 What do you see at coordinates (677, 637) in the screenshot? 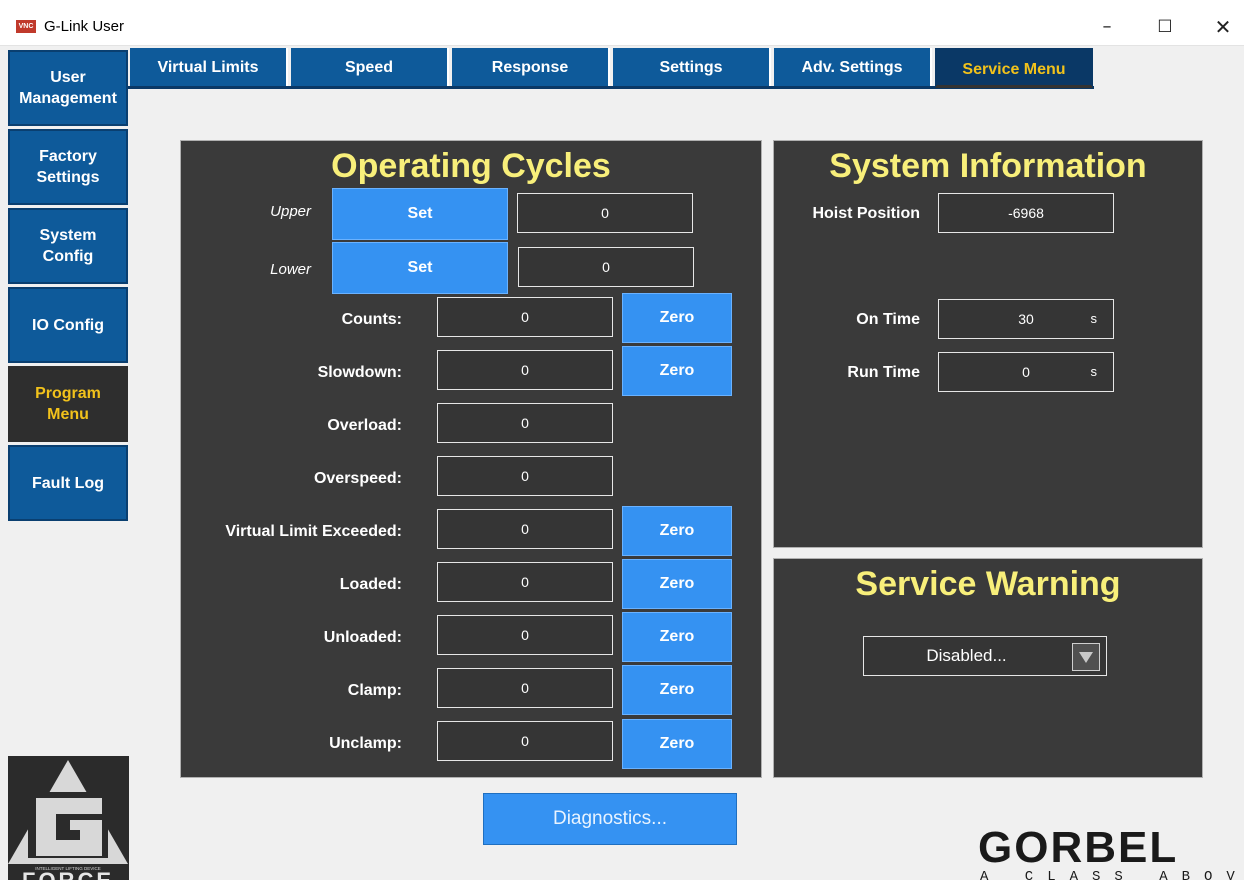
I see `unloaded-zero-button: Zero` at bounding box center [677, 637].